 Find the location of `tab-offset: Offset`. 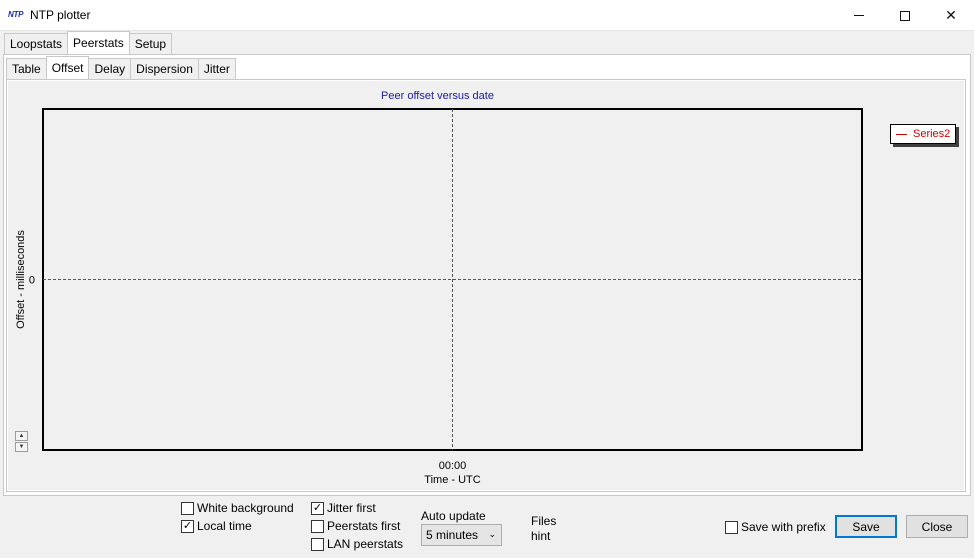

tab-offset: Offset is located at coordinates (67, 67).